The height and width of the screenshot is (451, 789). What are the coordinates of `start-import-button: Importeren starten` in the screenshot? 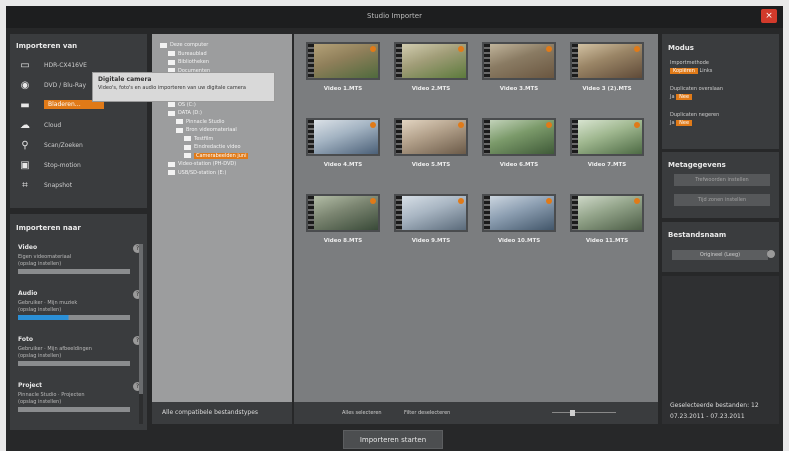 It's located at (393, 439).